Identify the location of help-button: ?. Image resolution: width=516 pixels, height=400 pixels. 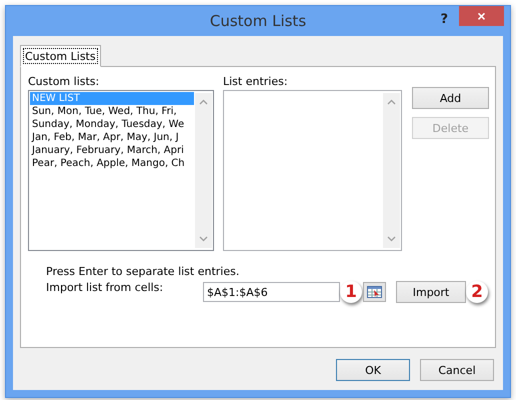
(444, 19).